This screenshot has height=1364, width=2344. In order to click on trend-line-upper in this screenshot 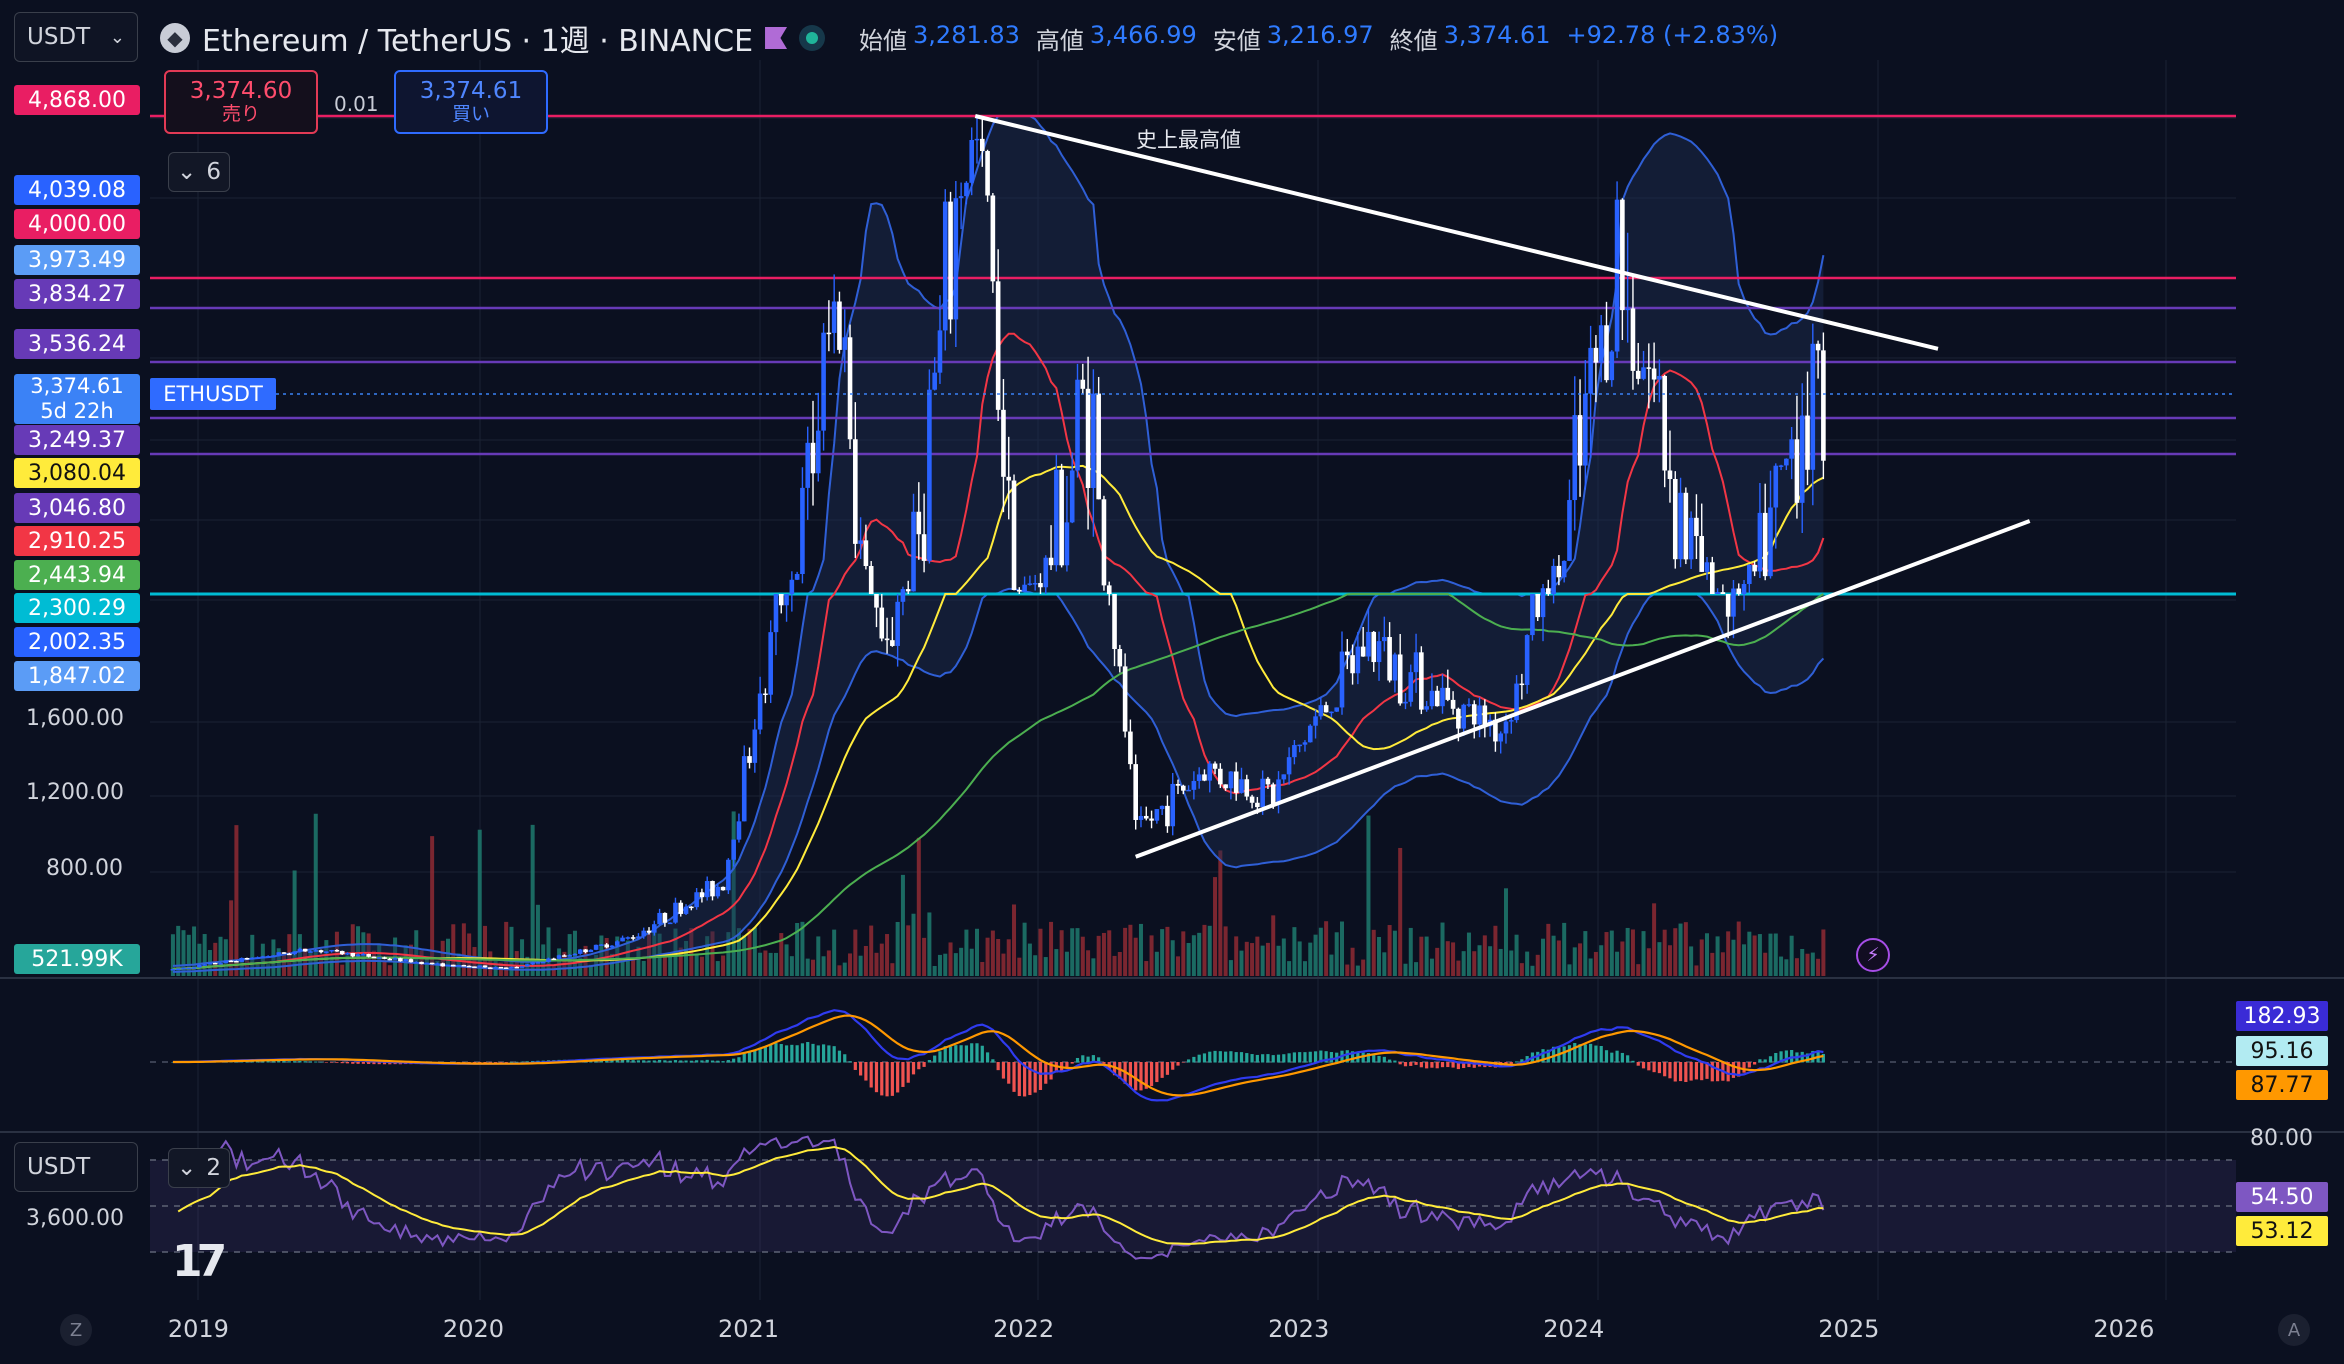, I will do `click(1456, 232)`.